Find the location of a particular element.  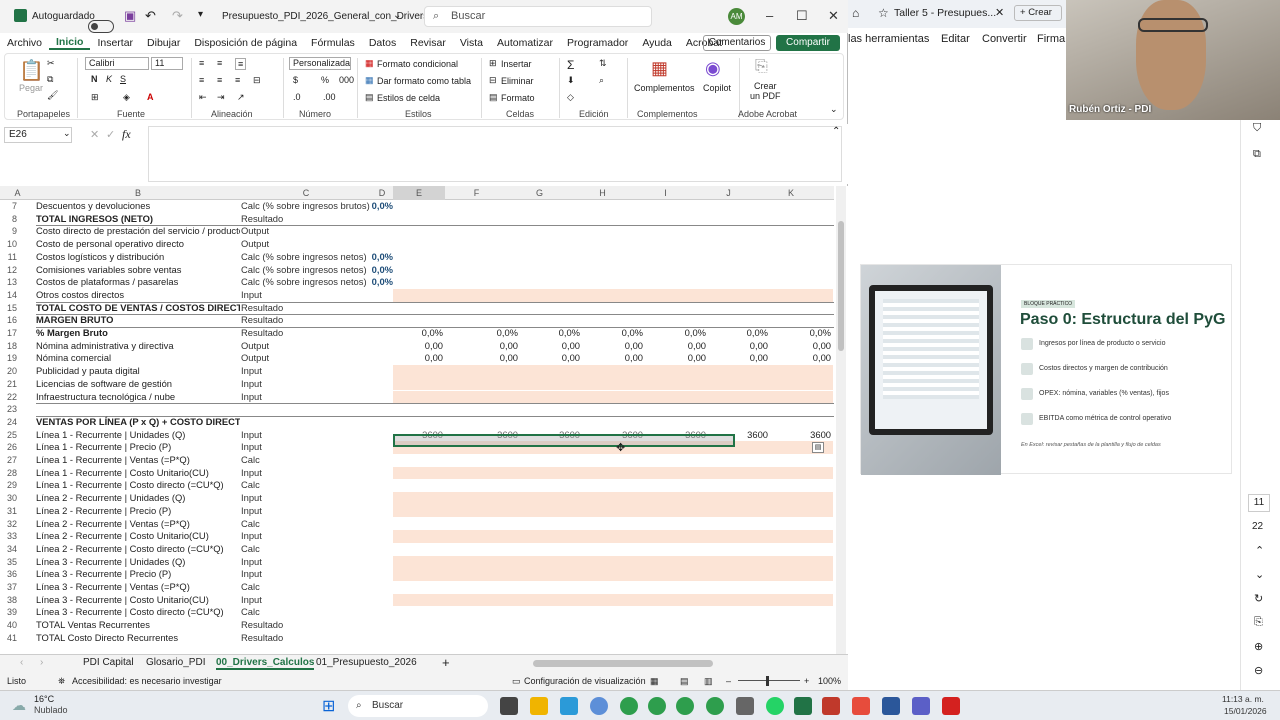

orientation-icon: ↗ is located at coordinates (241, 97).